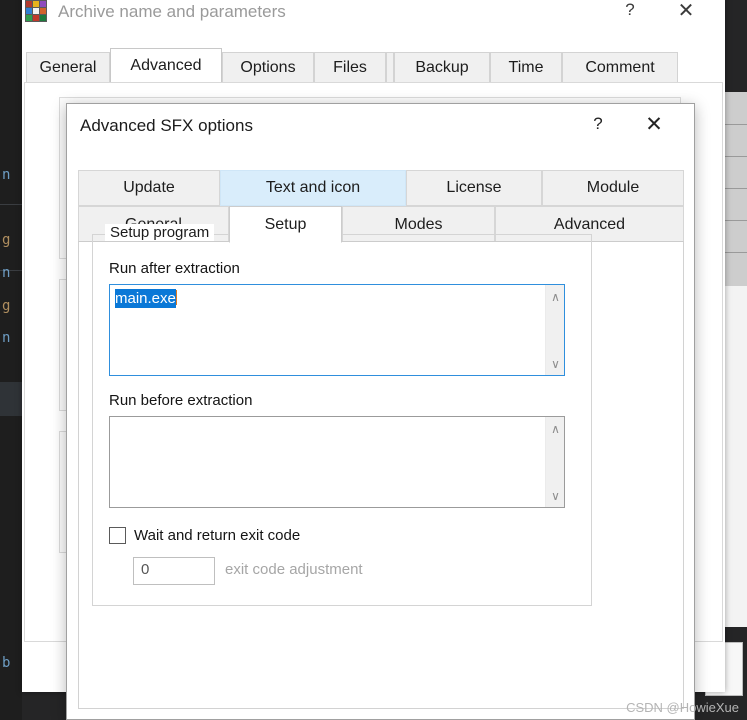 The height and width of the screenshot is (720, 747). I want to click on editor-rule, so click(11, 204).